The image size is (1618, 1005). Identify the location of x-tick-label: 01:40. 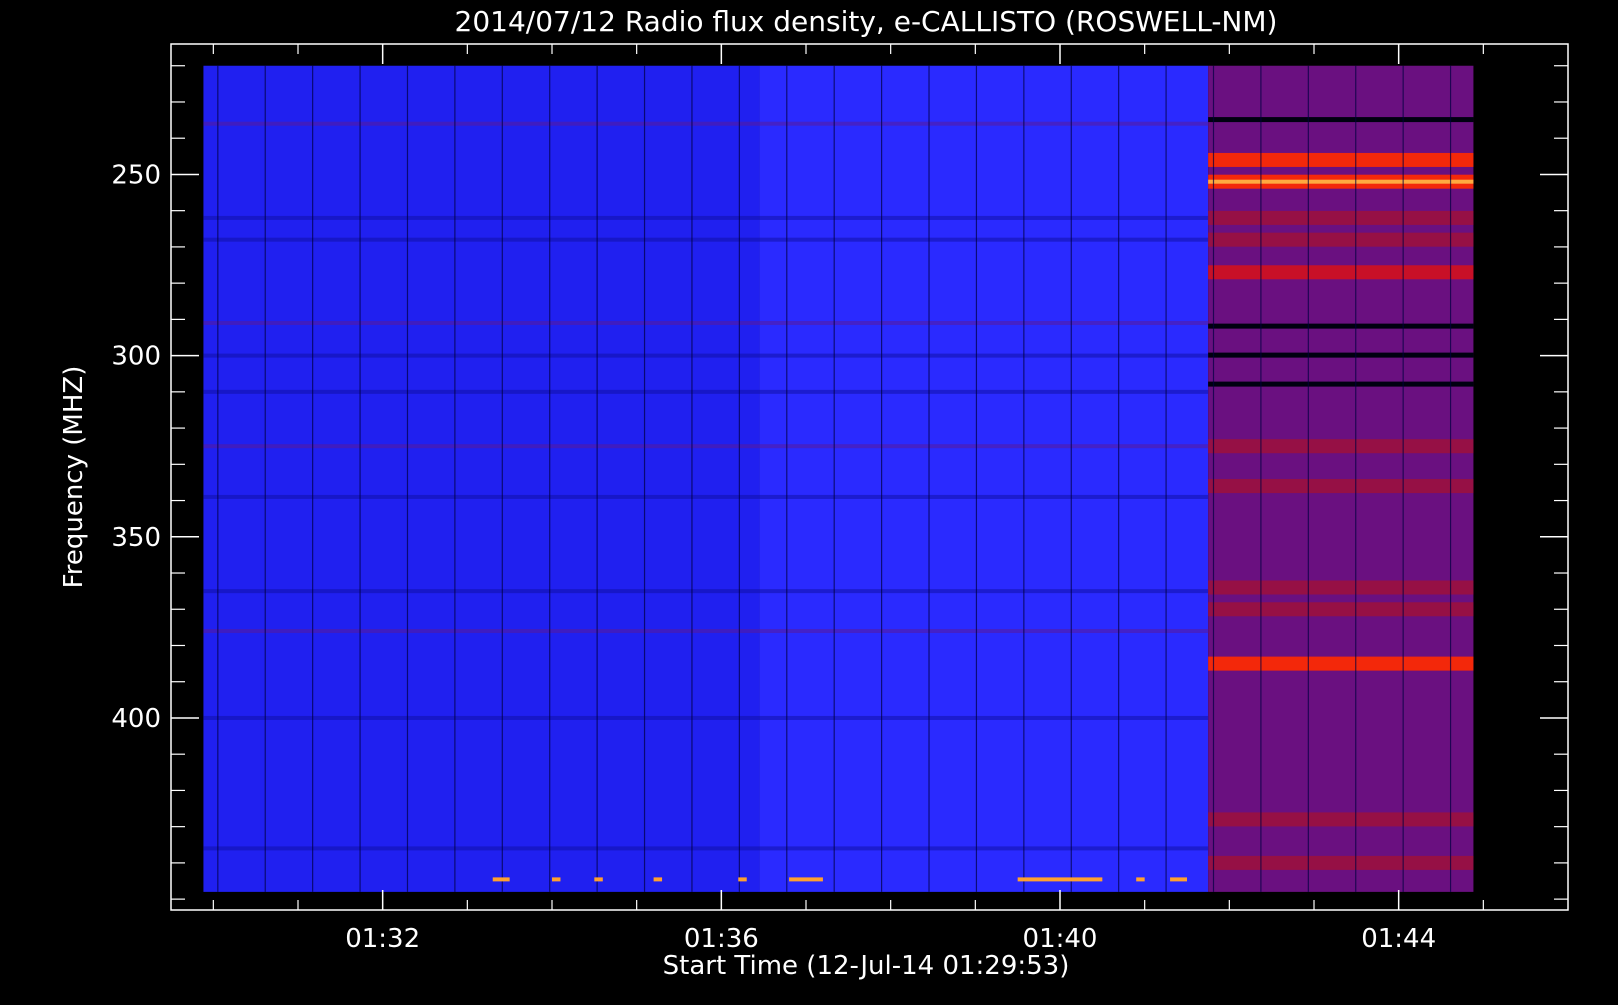
(1060, 939).